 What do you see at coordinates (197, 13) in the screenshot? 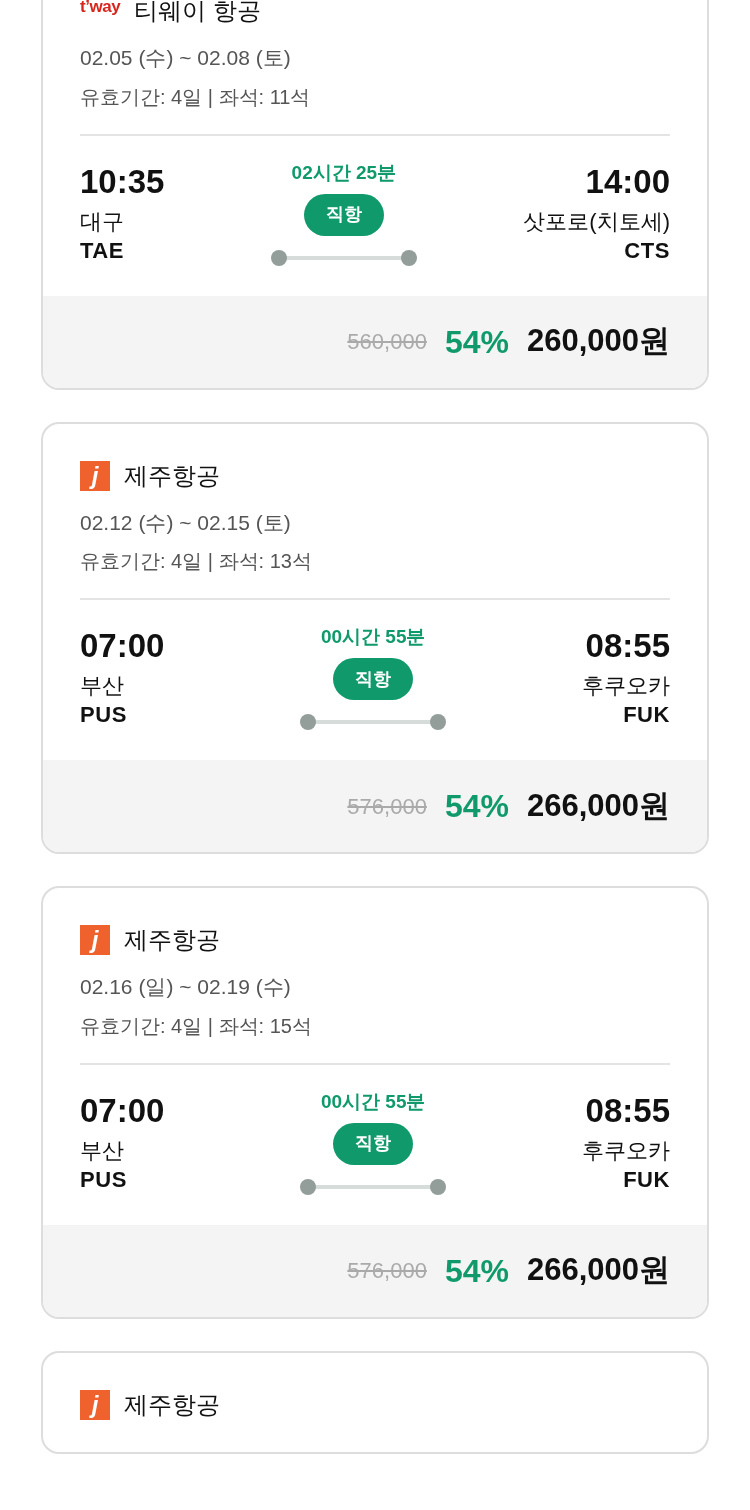
I see `airline-name: 티웨이 항공` at bounding box center [197, 13].